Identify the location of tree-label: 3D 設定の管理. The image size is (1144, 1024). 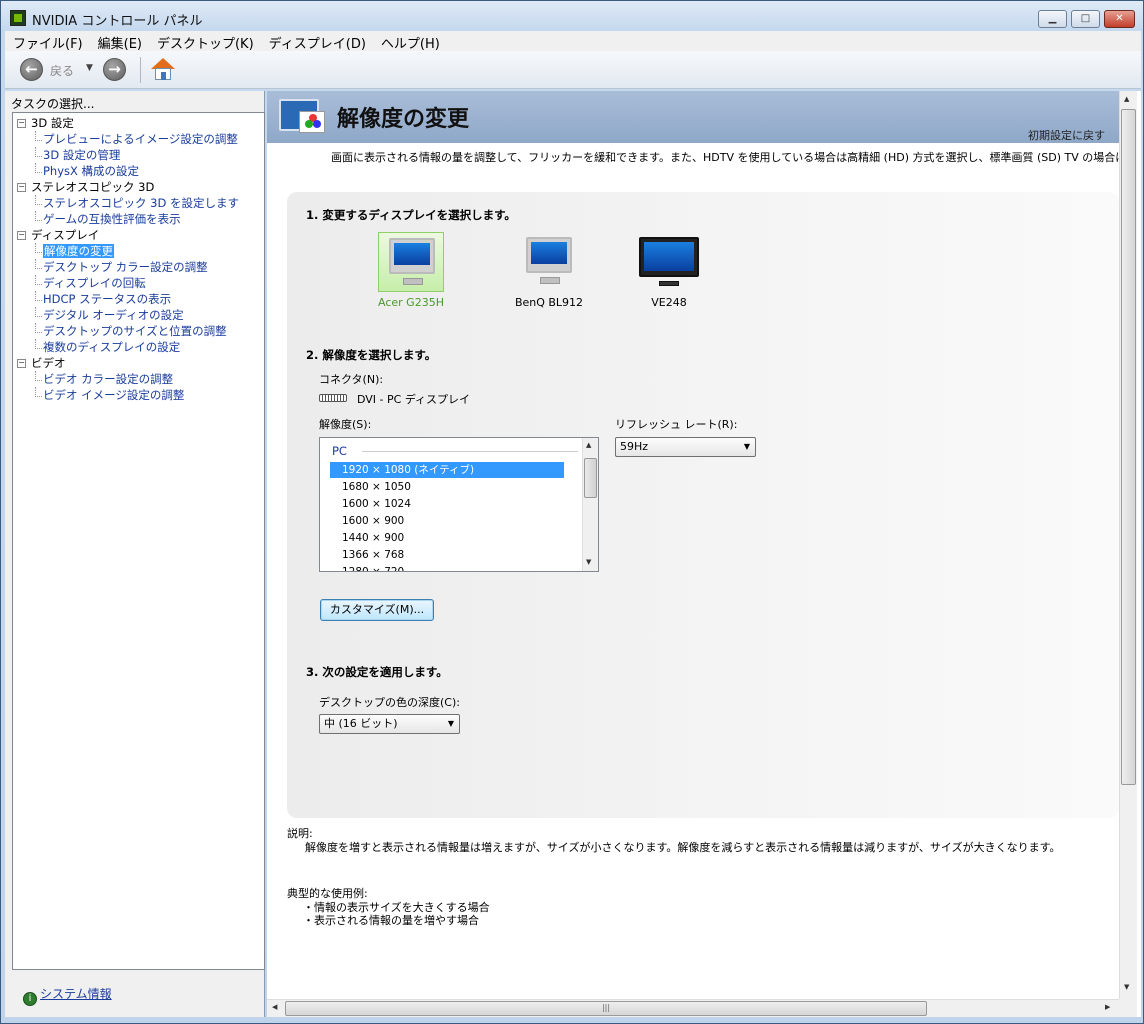
(81, 155).